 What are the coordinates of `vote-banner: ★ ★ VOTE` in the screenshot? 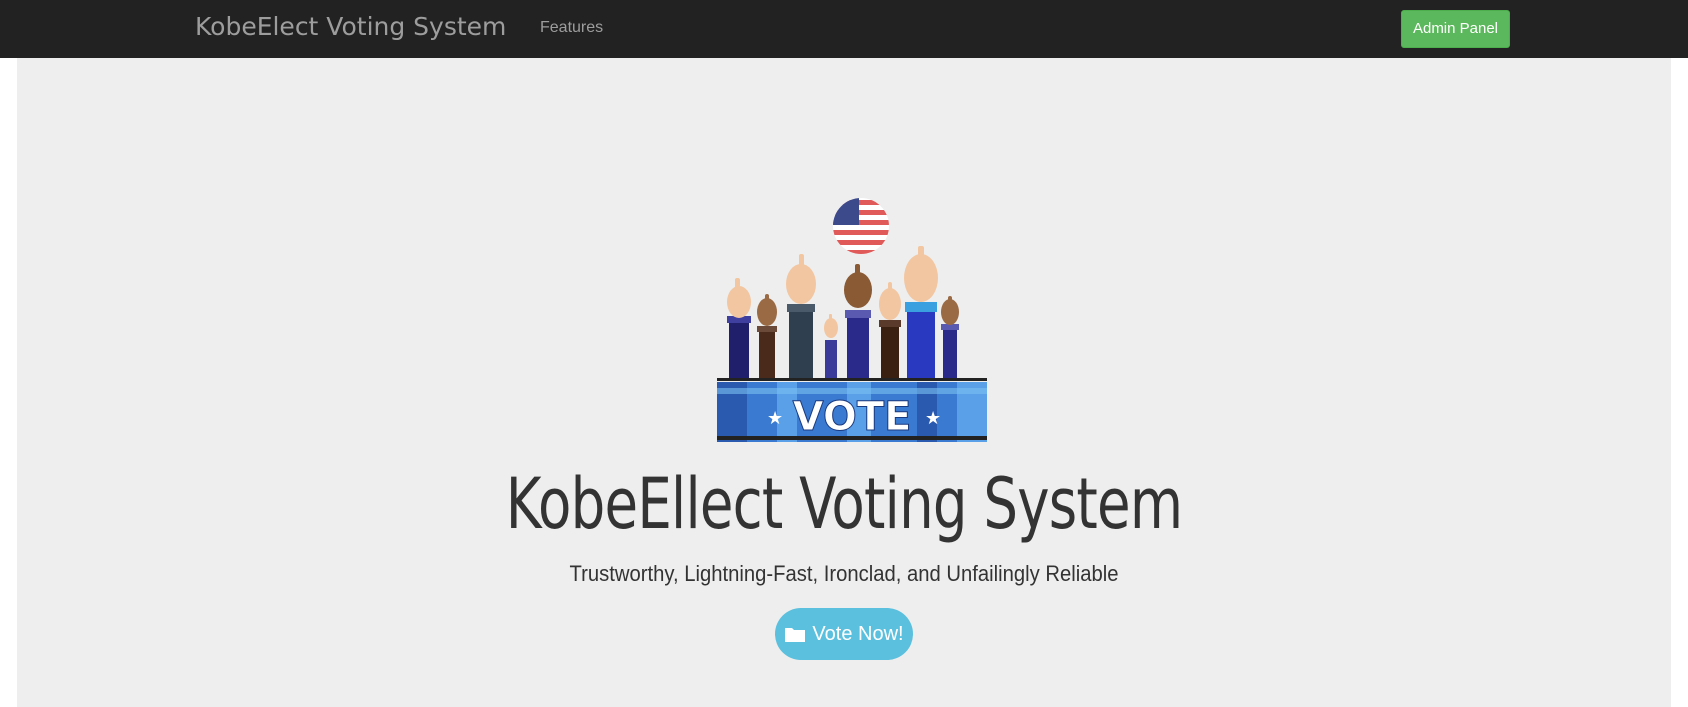 It's located at (852, 410).